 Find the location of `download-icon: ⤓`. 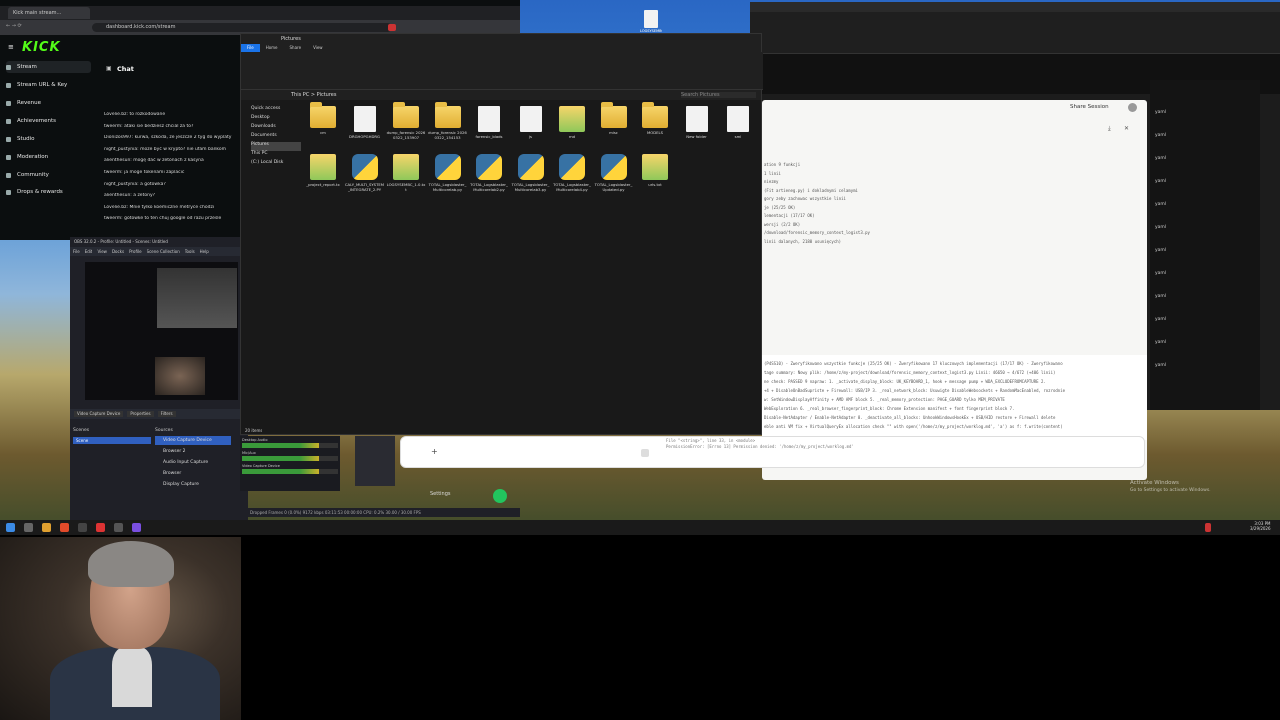

download-icon: ⤓ is located at coordinates (1109, 129).